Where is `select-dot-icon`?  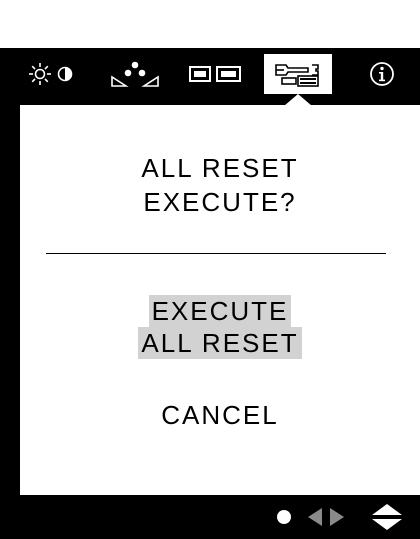
select-dot-icon is located at coordinates (284, 517).